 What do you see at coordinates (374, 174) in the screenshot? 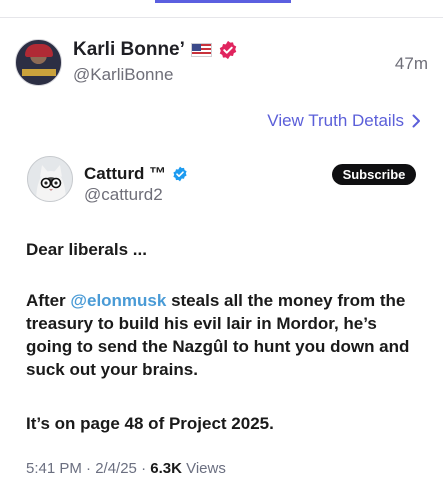
I see `subscribe-button: Subscribe` at bounding box center [374, 174].